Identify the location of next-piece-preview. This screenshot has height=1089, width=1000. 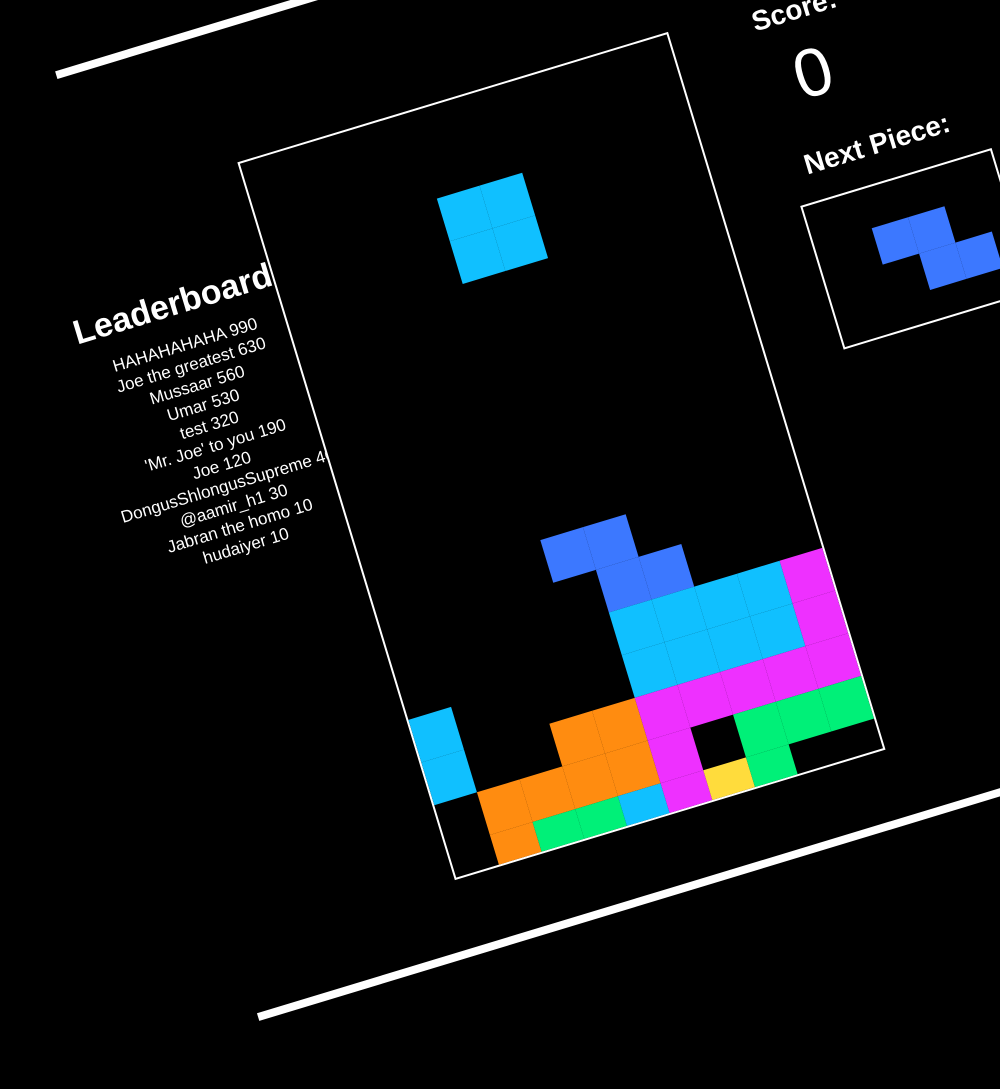
(935, 248).